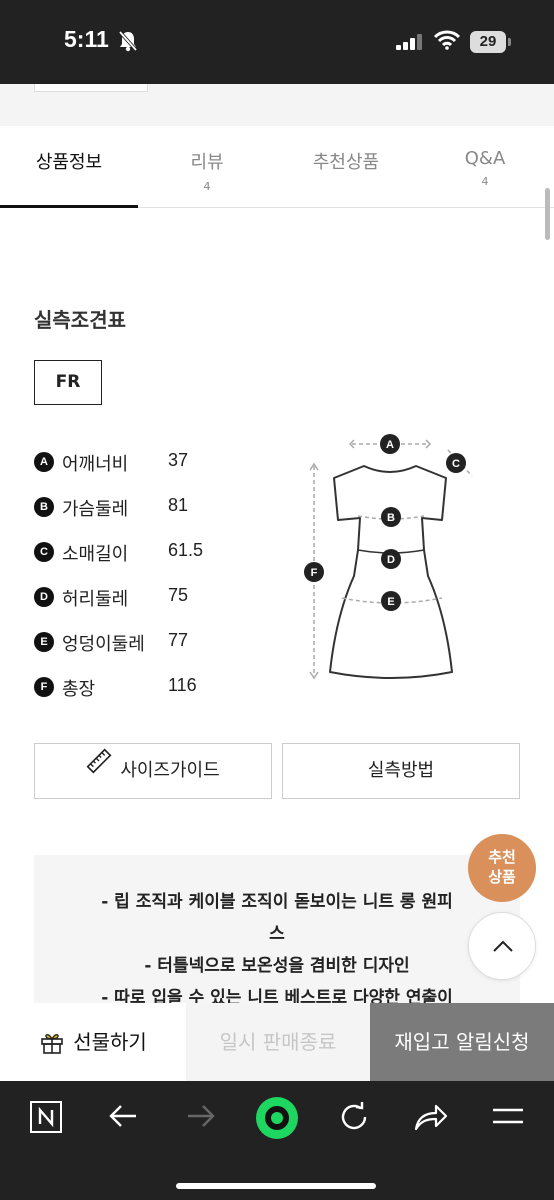  I want to click on measure-value: 77, so click(178, 640).